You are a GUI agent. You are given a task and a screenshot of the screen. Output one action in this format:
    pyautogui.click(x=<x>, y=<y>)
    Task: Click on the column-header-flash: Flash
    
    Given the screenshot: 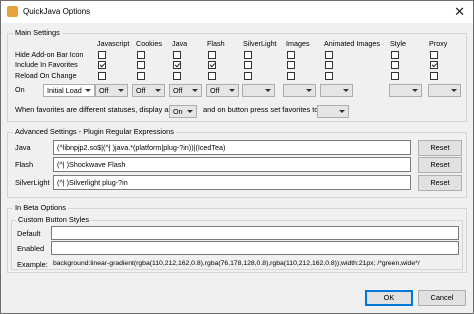 What is the action you would take?
    pyautogui.click(x=216, y=43)
    